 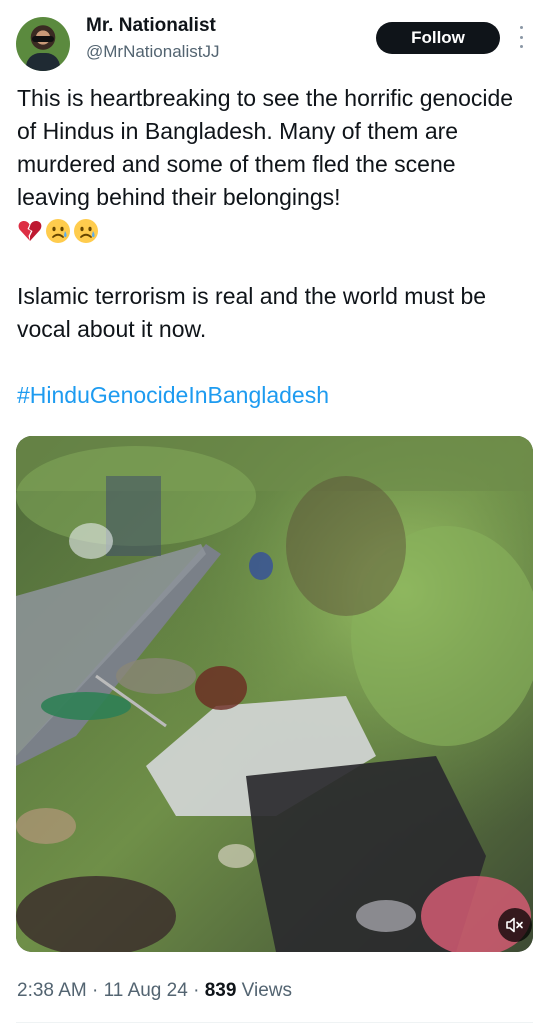 I want to click on hashtag-link: #HinduGenocideInBangladesh, so click(x=173, y=395).